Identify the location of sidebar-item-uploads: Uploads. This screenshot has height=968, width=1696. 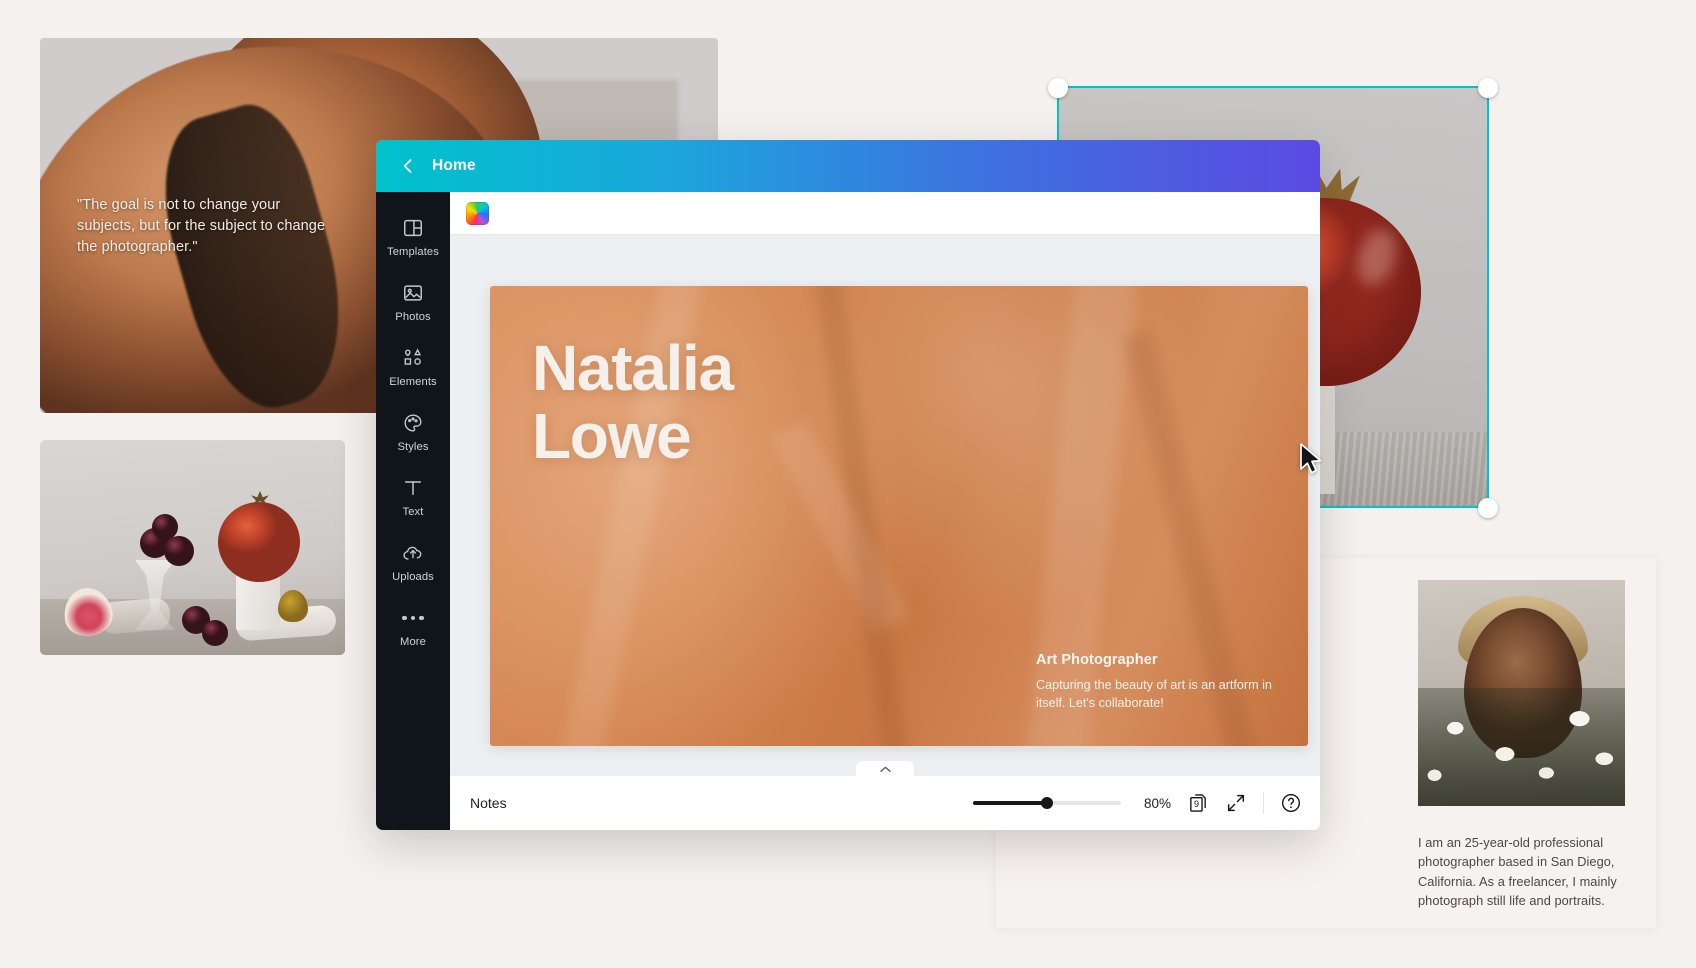
(413, 561).